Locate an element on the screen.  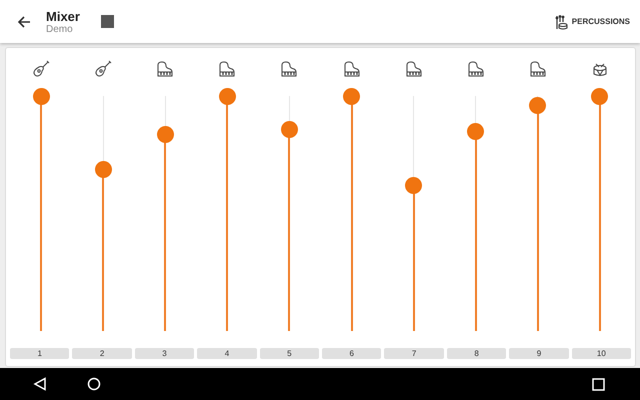
back-icon is located at coordinates (40, 384).